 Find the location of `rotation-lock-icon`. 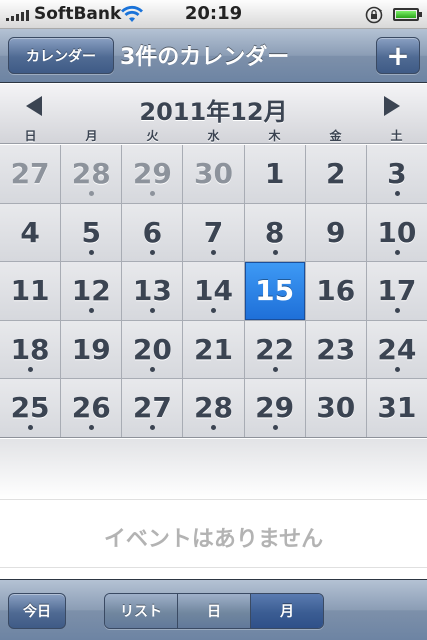

rotation-lock-icon is located at coordinates (374, 15).